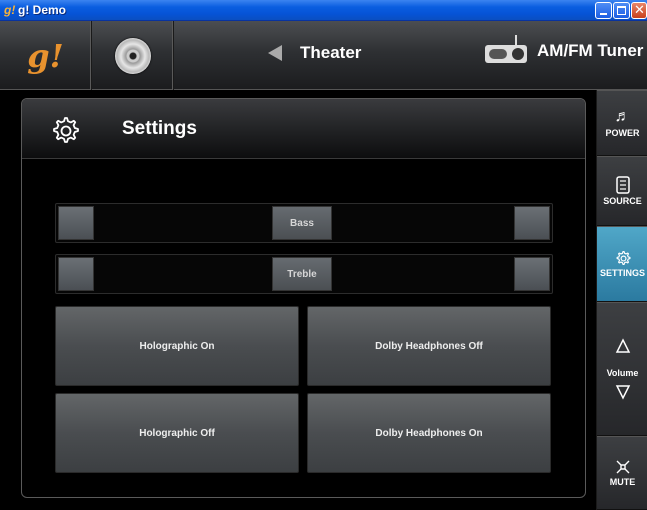 The width and height of the screenshot is (647, 510). What do you see at coordinates (622, 467) in the screenshot?
I see `mute-icon` at bounding box center [622, 467].